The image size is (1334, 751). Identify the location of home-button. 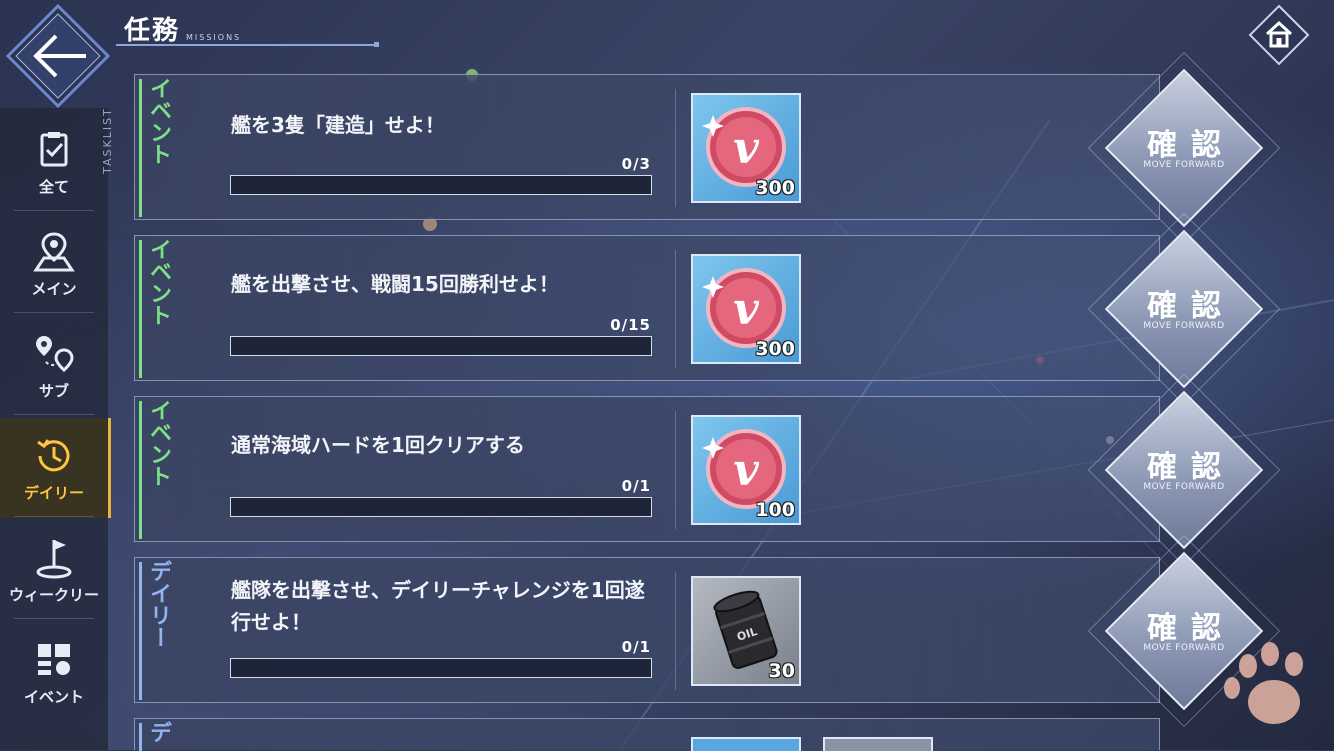
(1279, 35).